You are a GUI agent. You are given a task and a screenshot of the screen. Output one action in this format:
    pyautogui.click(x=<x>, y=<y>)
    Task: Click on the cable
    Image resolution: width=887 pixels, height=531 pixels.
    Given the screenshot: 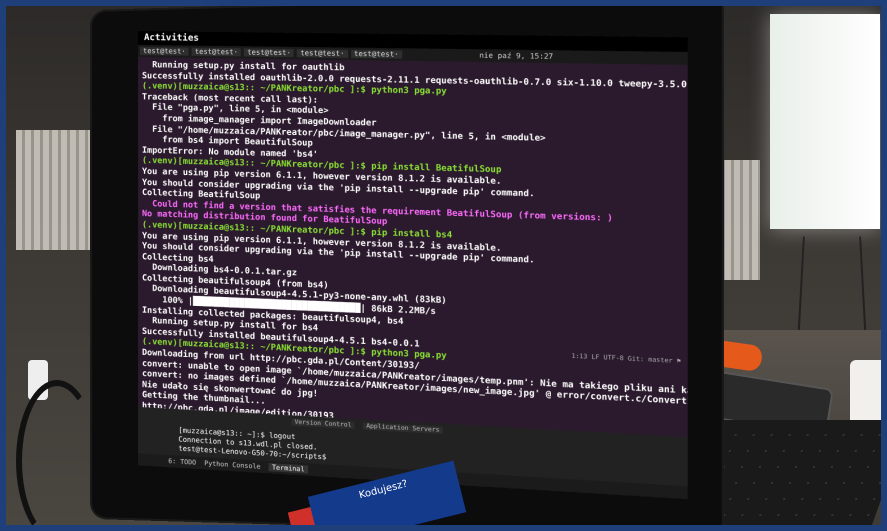 What is the action you would take?
    pyautogui.click(x=57, y=455)
    